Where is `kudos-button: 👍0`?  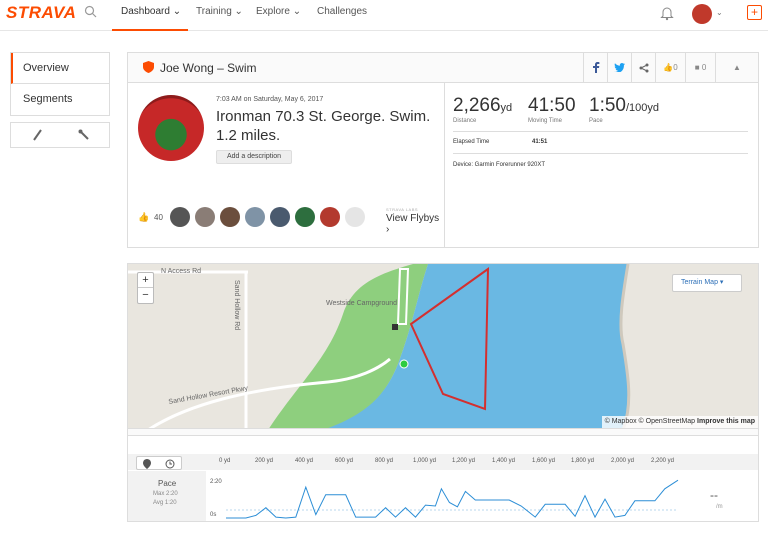 kudos-button: 👍0 is located at coordinates (670, 67).